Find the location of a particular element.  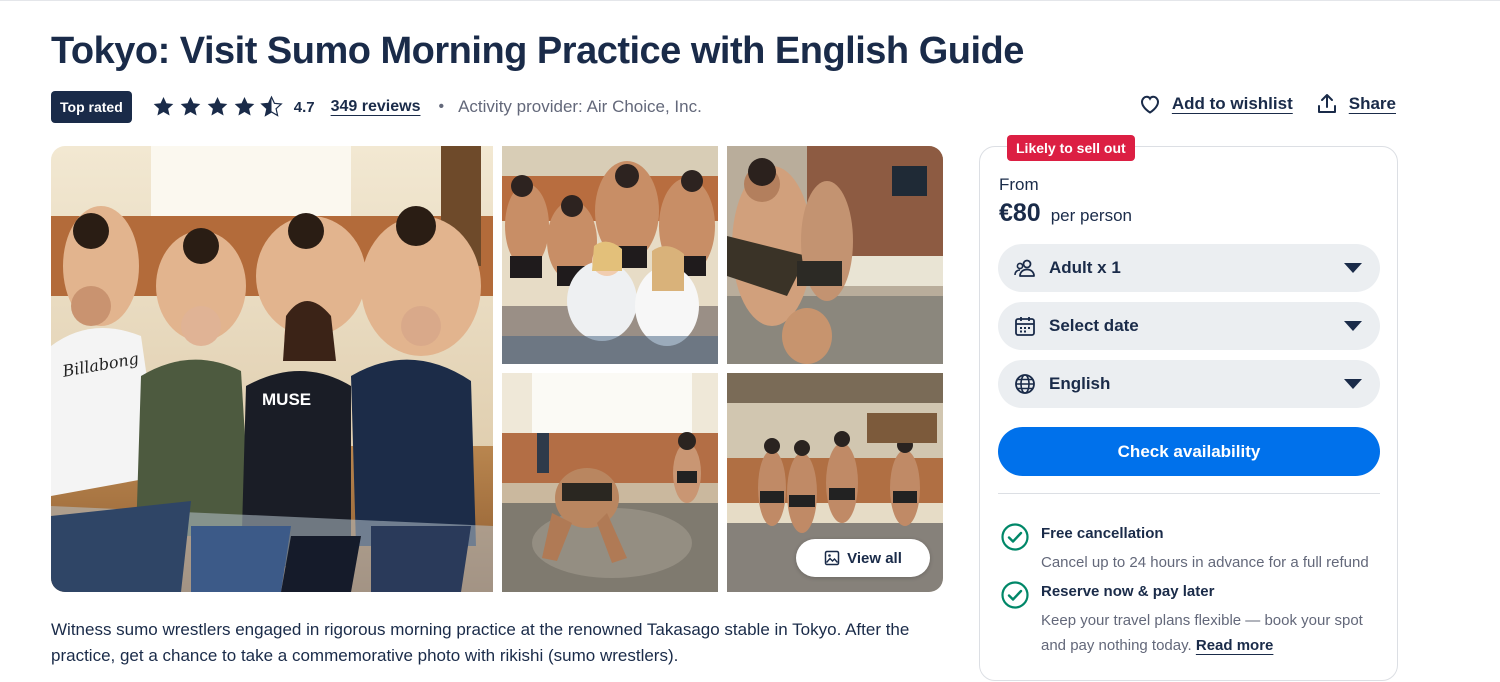

price-from-label: From is located at coordinates (1019, 184).